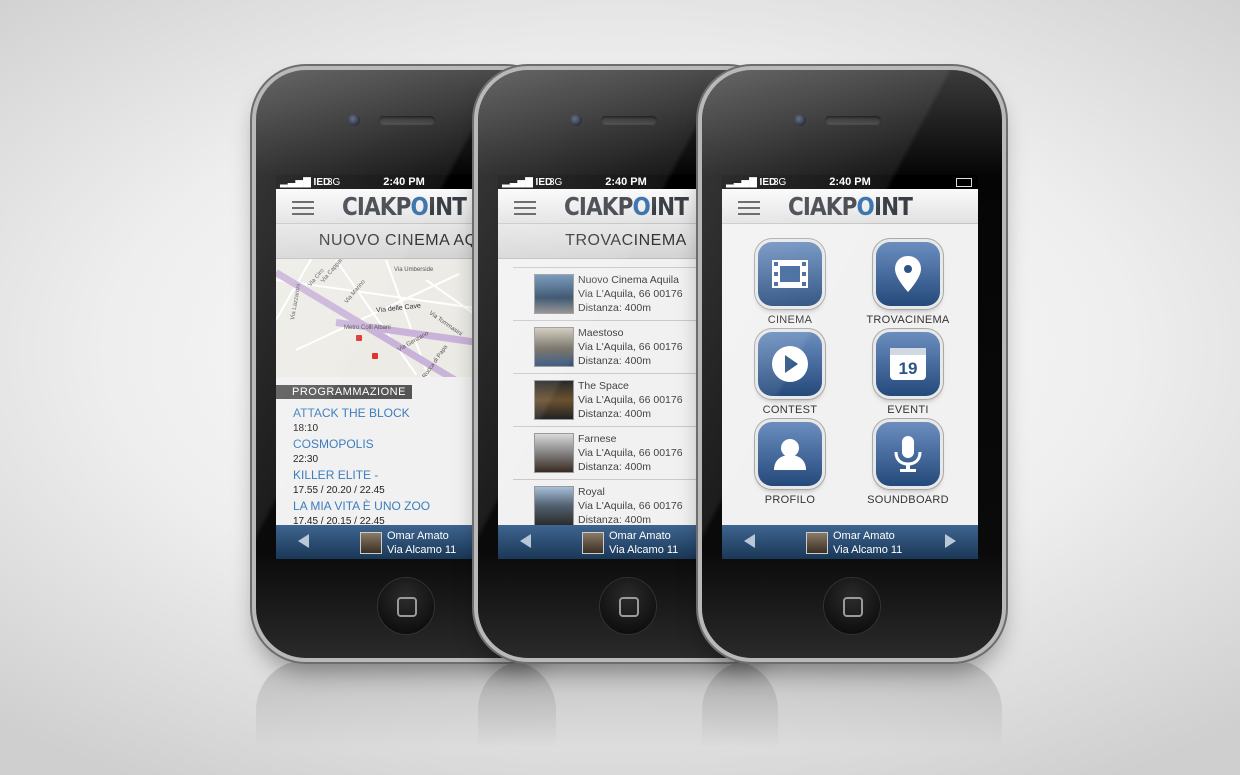 The image size is (1240, 775). What do you see at coordinates (950, 541) in the screenshot?
I see `next-arrow-icon` at bounding box center [950, 541].